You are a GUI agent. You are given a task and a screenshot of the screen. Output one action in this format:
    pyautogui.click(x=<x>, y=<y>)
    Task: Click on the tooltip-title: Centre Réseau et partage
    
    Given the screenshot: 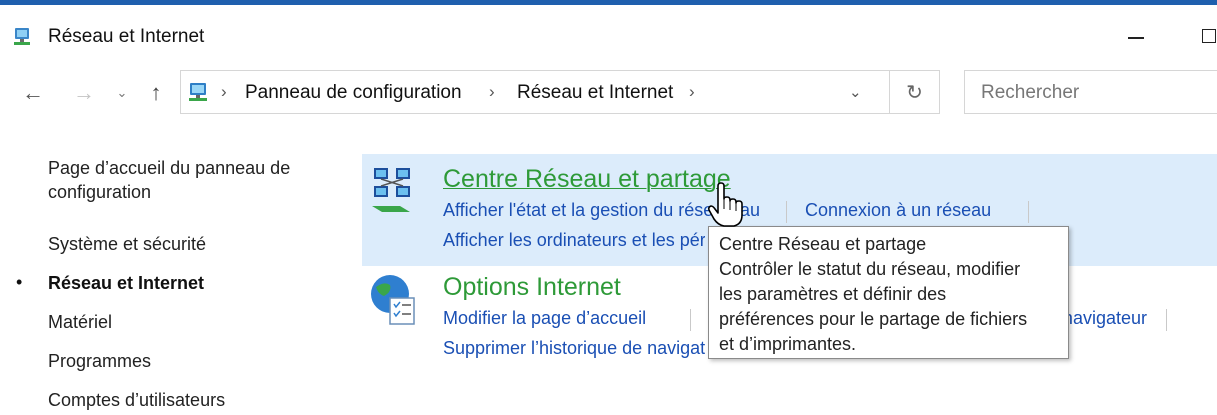 What is the action you would take?
    pyautogui.click(x=823, y=244)
    